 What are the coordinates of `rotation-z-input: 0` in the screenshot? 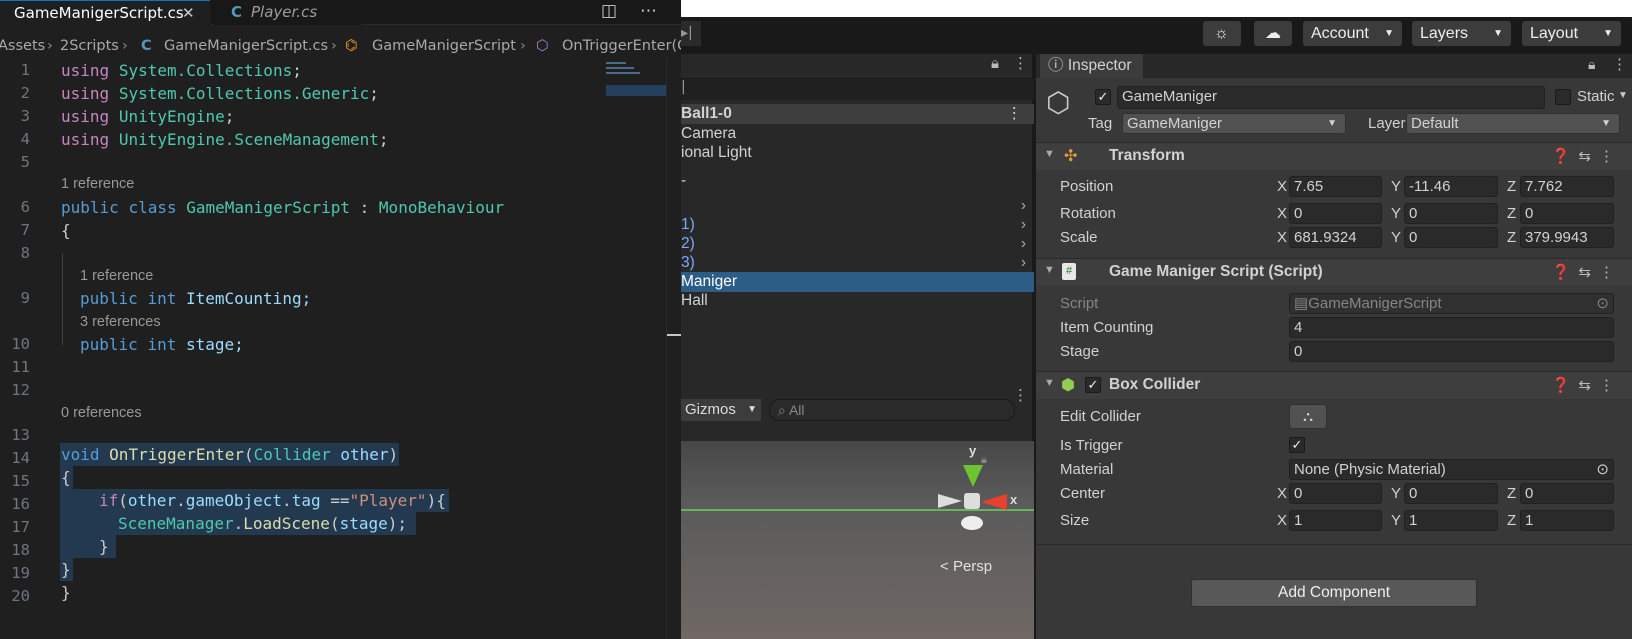 It's located at (1567, 213).